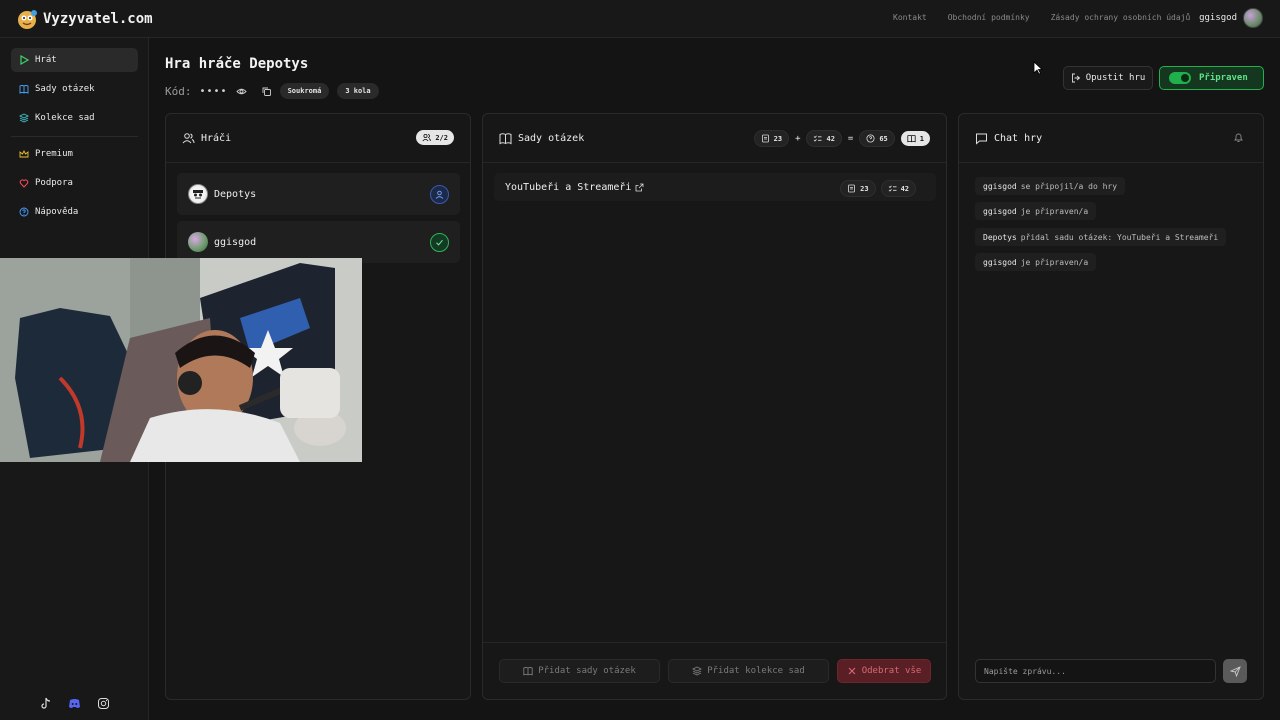 The width and height of the screenshot is (1280, 720). I want to click on file-icon, so click(852, 188).